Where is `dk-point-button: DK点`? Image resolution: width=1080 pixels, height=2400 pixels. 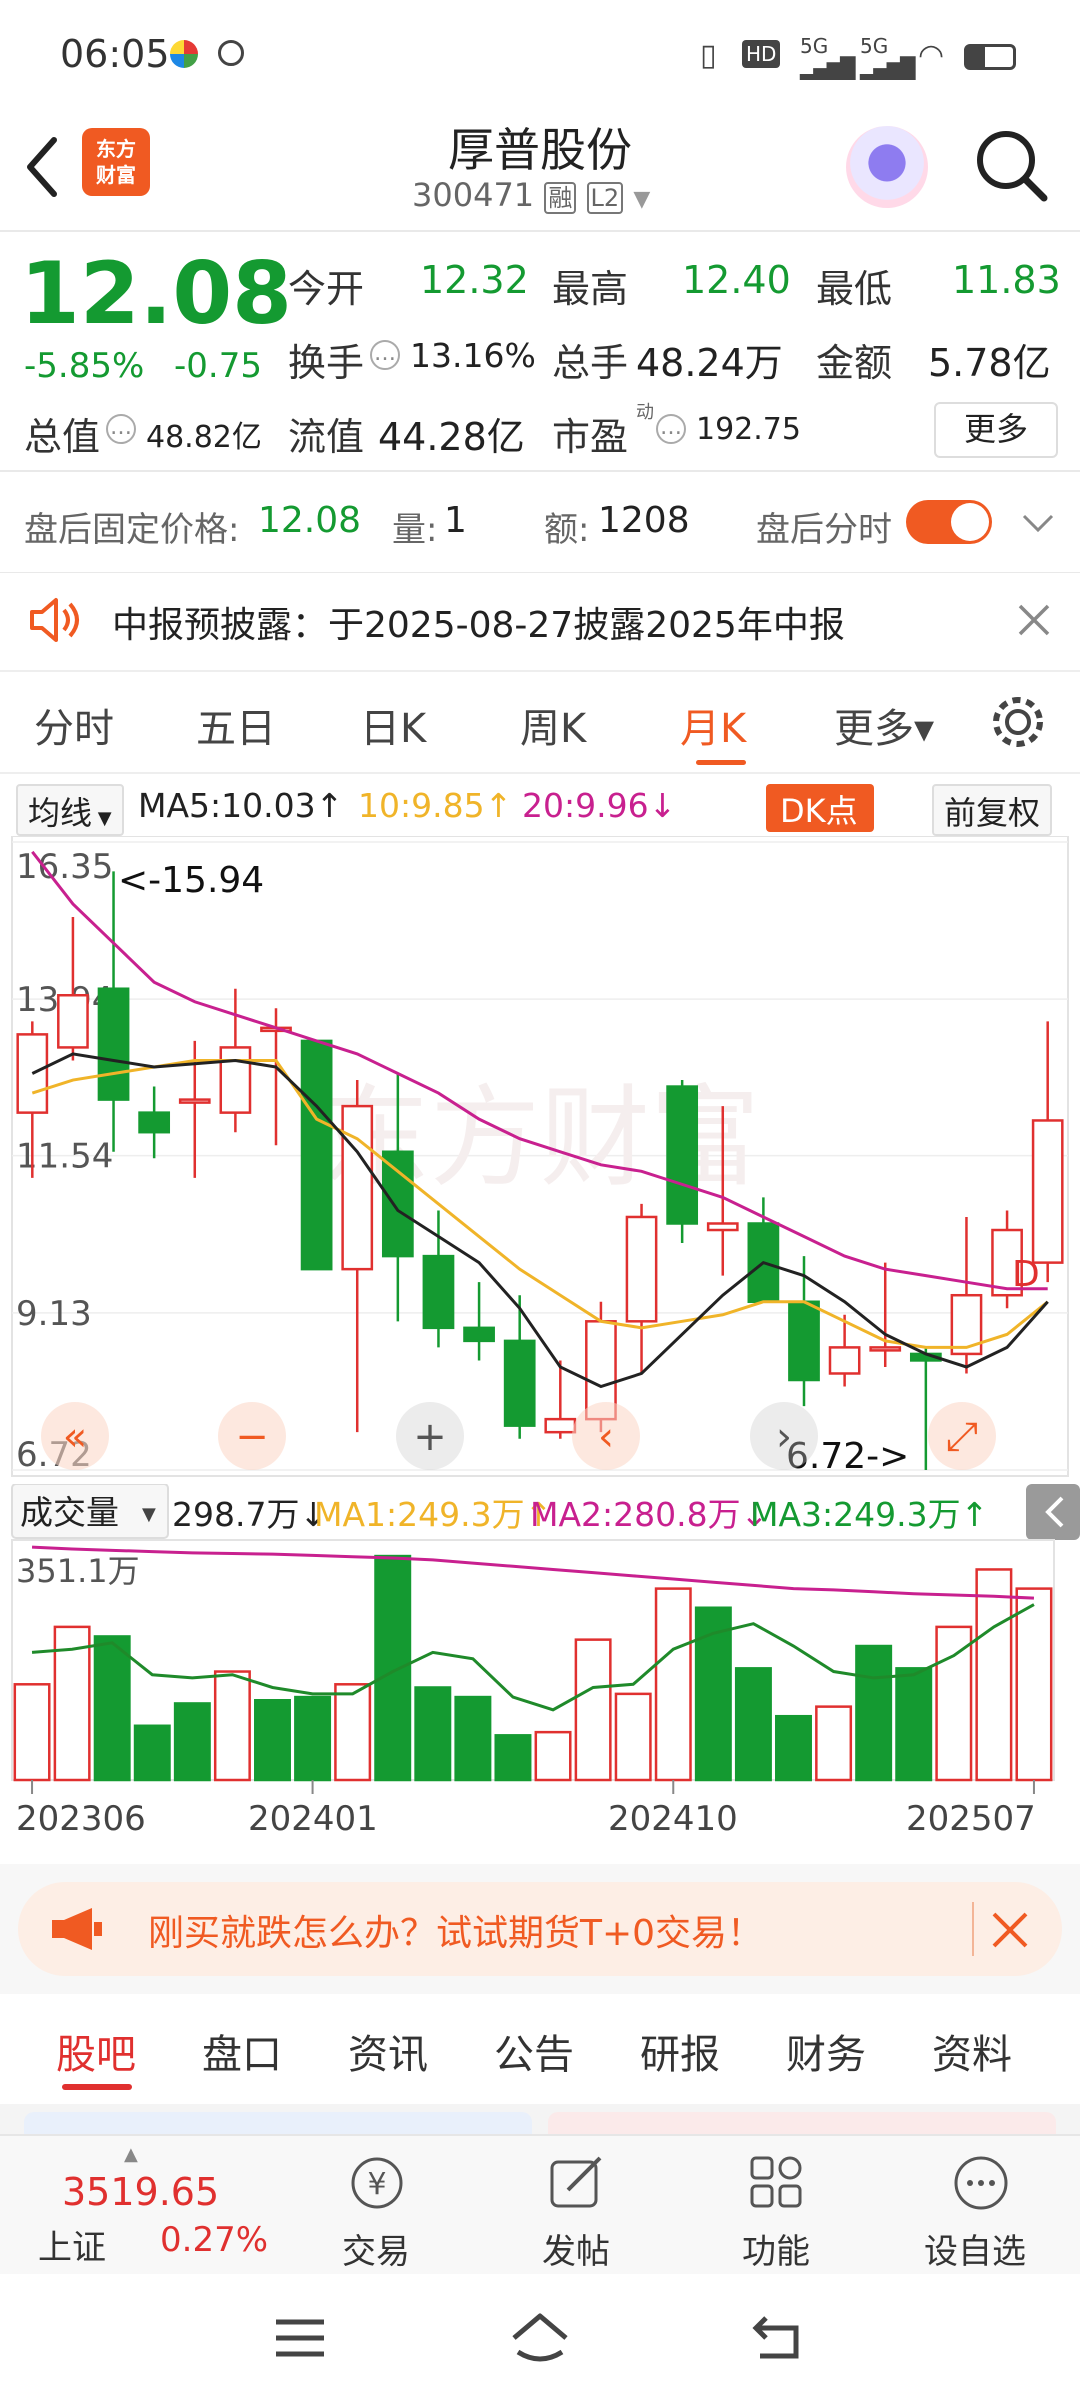
dk-point-button: DK点 is located at coordinates (820, 808).